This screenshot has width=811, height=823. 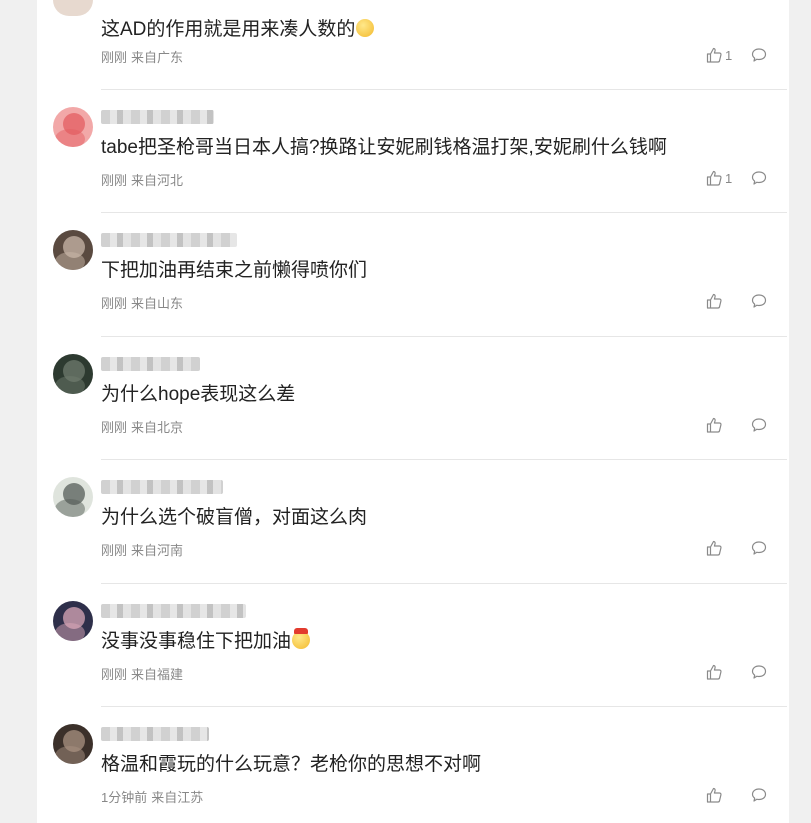 I want to click on comment-meta: 刚刚 来自福建, so click(x=142, y=673).